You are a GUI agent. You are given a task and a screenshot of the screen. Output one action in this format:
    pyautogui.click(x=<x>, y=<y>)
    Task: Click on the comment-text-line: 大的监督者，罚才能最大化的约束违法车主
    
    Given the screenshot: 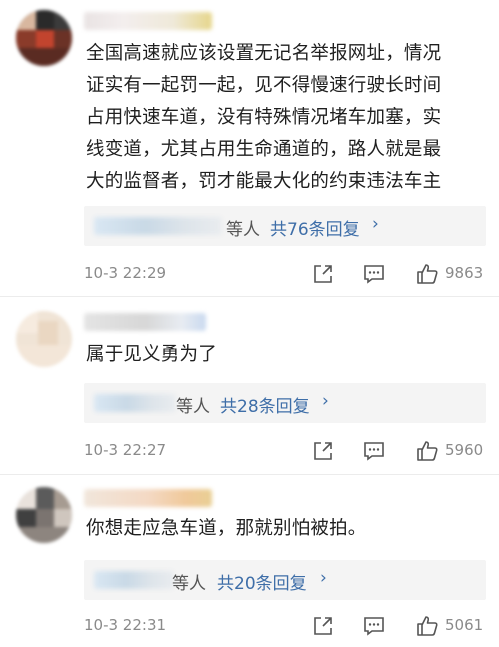 What is the action you would take?
    pyautogui.click(x=264, y=181)
    